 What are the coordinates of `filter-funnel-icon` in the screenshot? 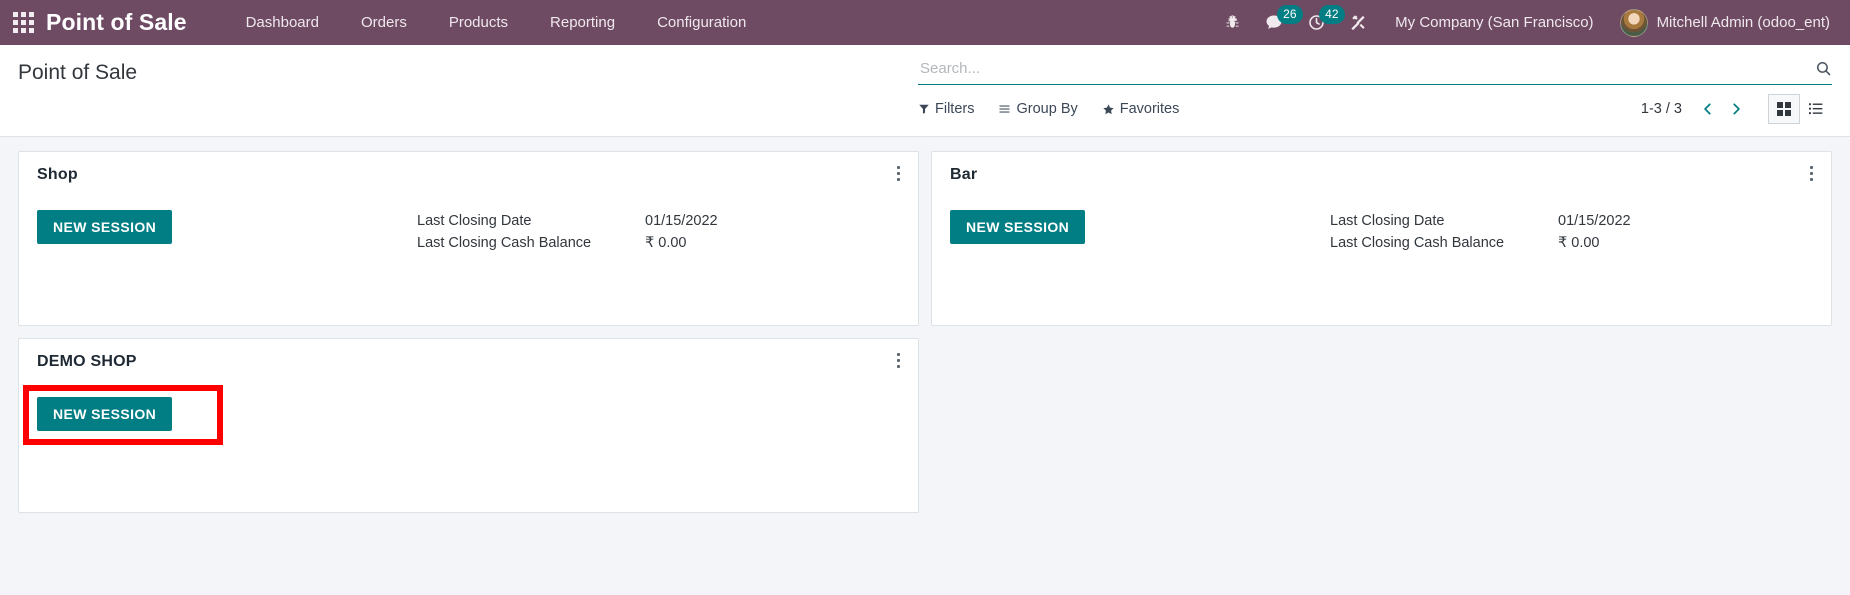 It's located at (924, 109).